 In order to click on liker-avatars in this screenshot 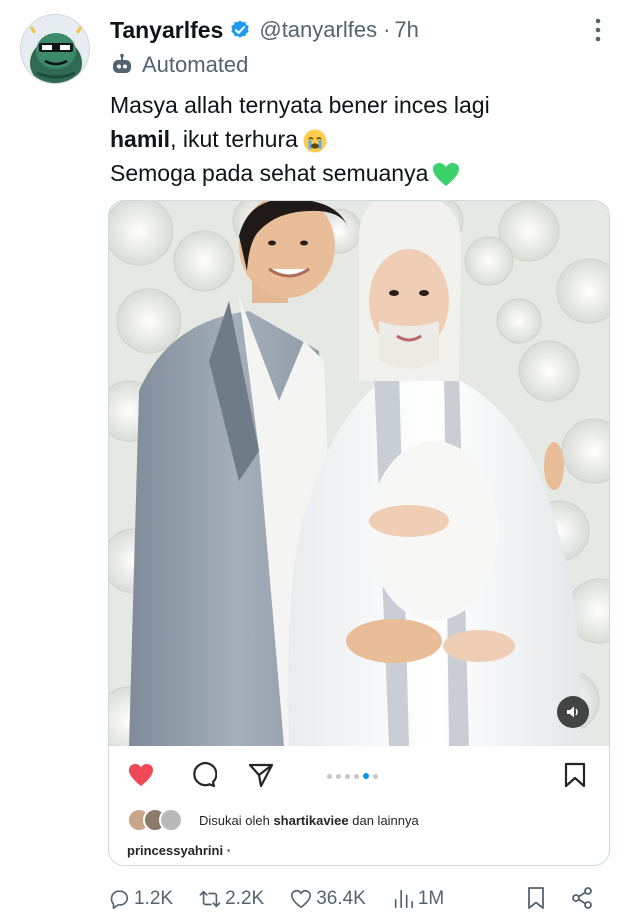, I will do `click(157, 820)`.